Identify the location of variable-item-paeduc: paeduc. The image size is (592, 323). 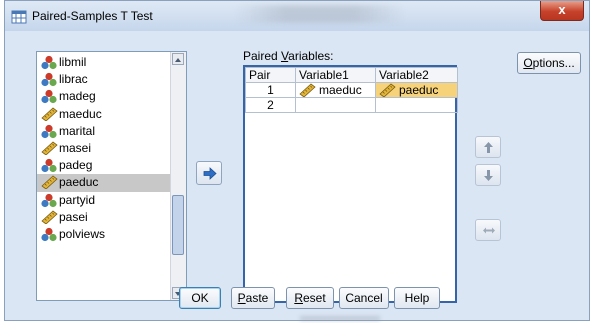
(103, 183).